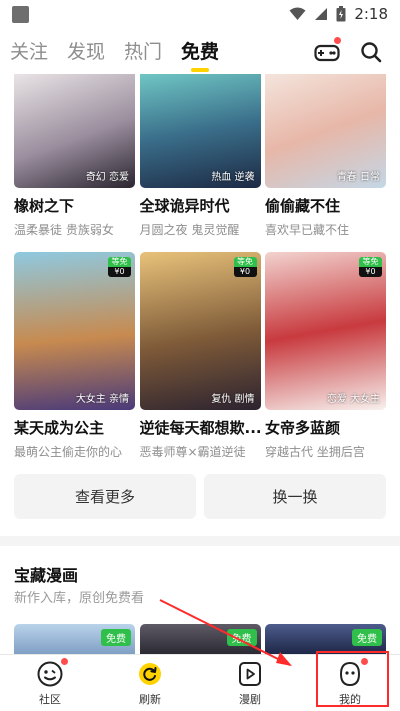 The image size is (400, 711). What do you see at coordinates (107, 177) in the screenshot?
I see `comic-genre-tag: 奇幻 恋爱` at bounding box center [107, 177].